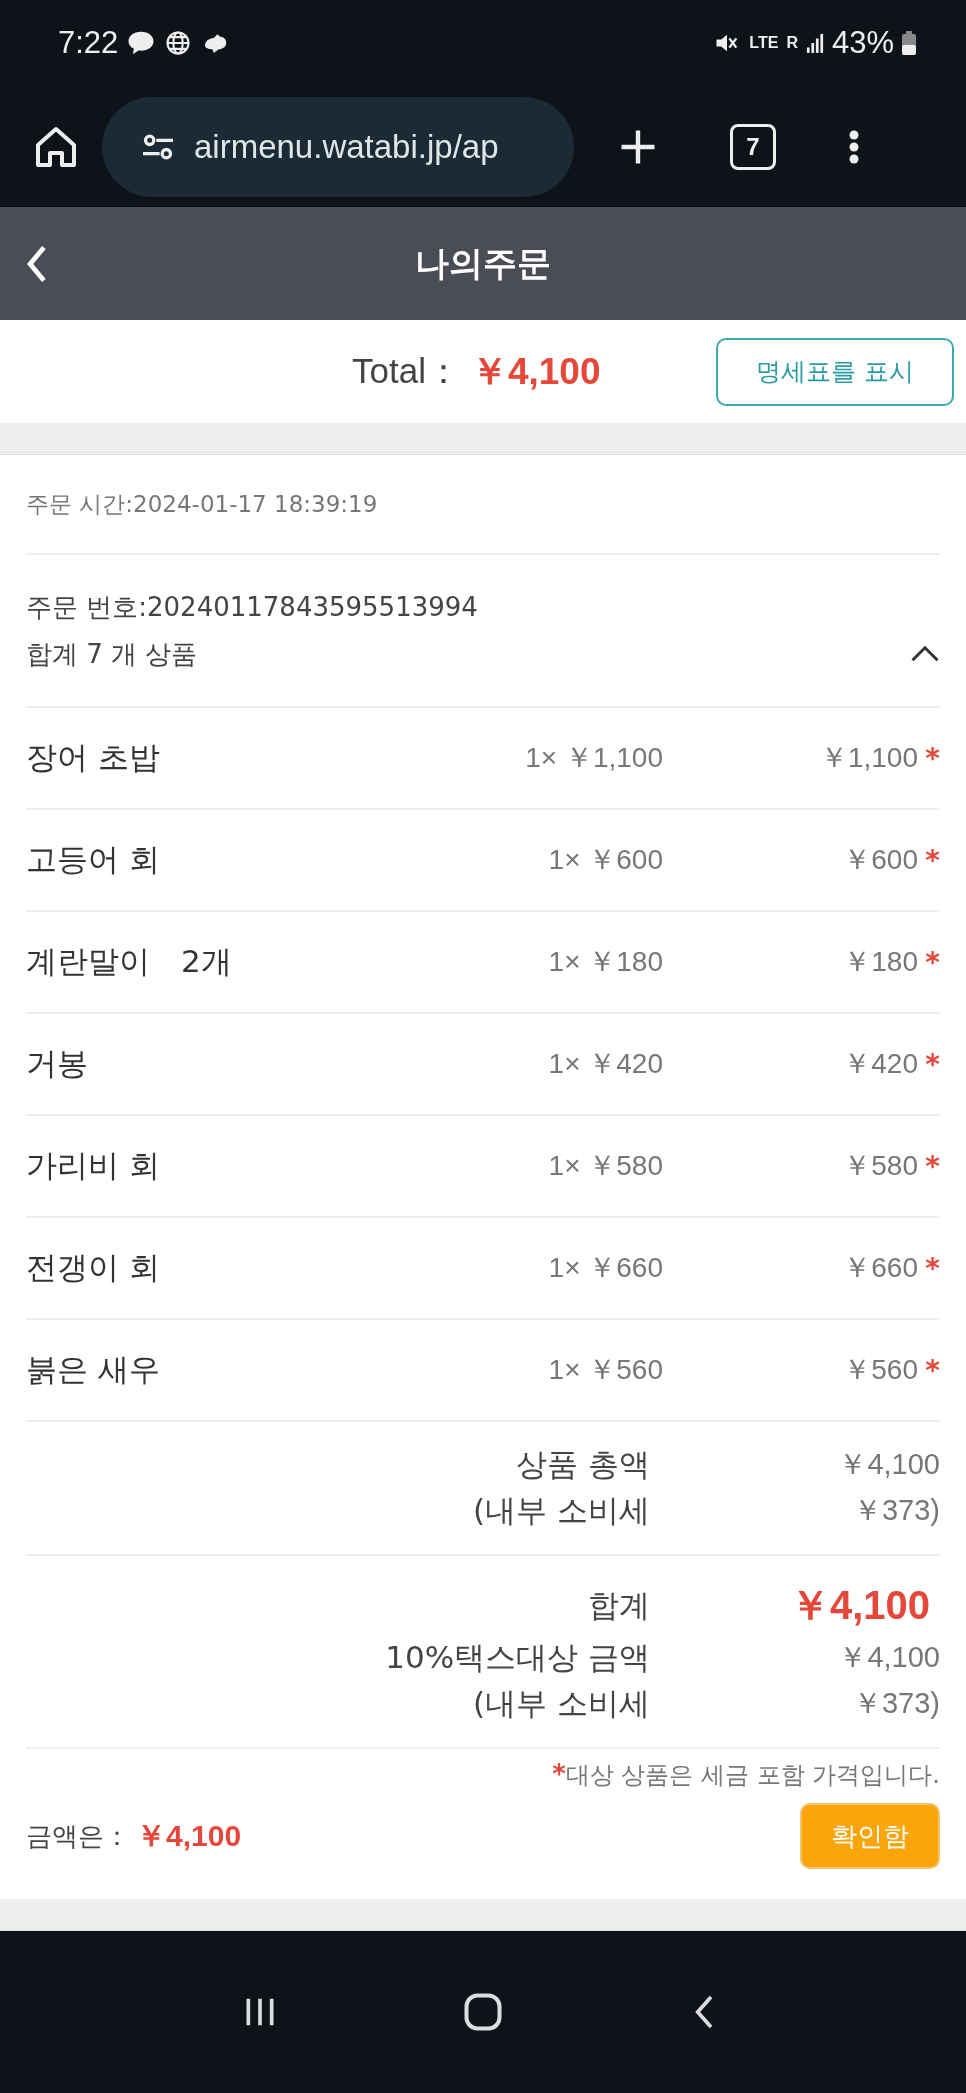  I want to click on chevron-up-icon, so click(925, 654).